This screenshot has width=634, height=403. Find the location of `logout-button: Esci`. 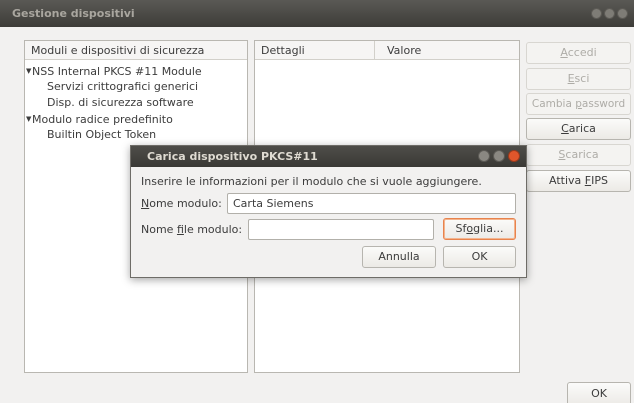

logout-button: Esci is located at coordinates (578, 79).